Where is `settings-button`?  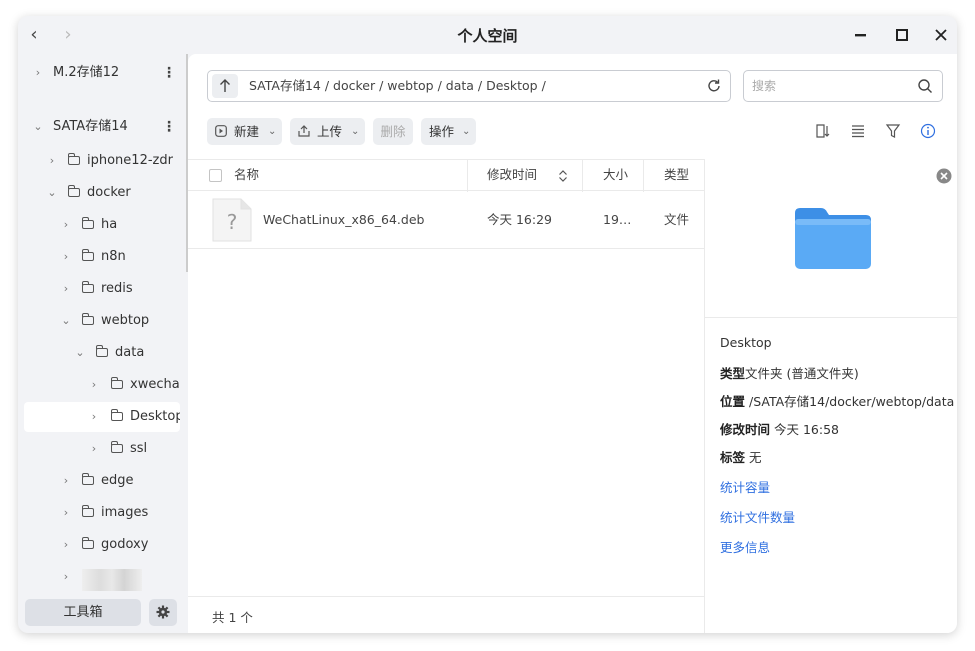
settings-button is located at coordinates (163, 612).